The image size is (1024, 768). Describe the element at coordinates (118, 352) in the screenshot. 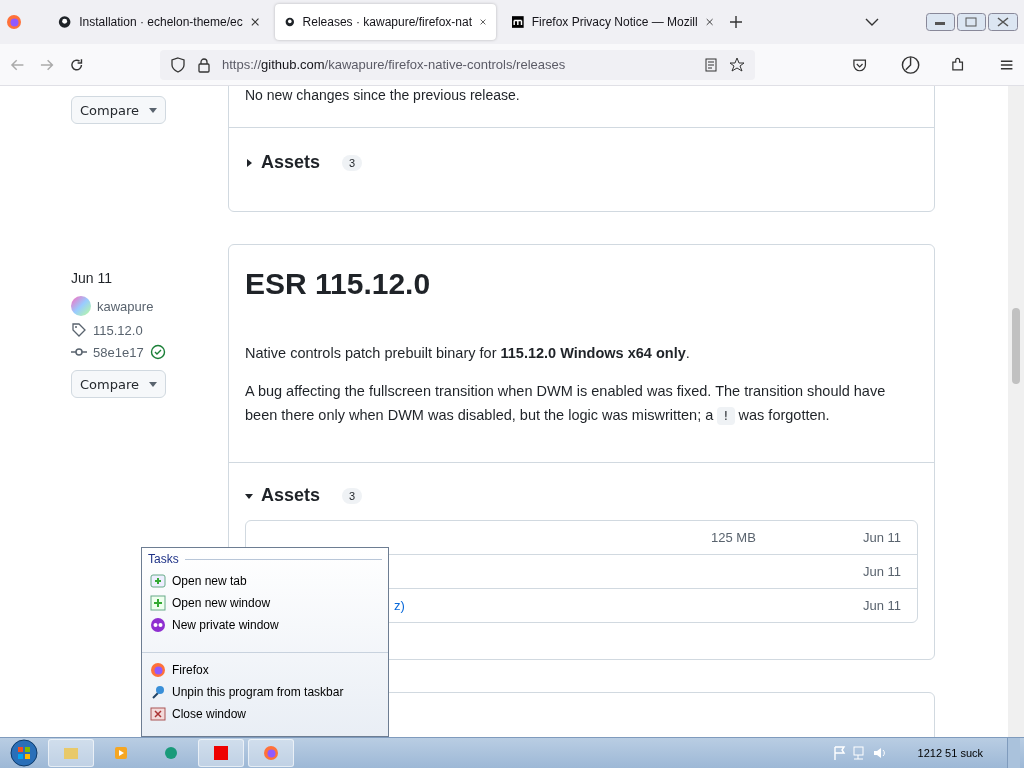

I see `commit-link: 58e1e17` at that location.